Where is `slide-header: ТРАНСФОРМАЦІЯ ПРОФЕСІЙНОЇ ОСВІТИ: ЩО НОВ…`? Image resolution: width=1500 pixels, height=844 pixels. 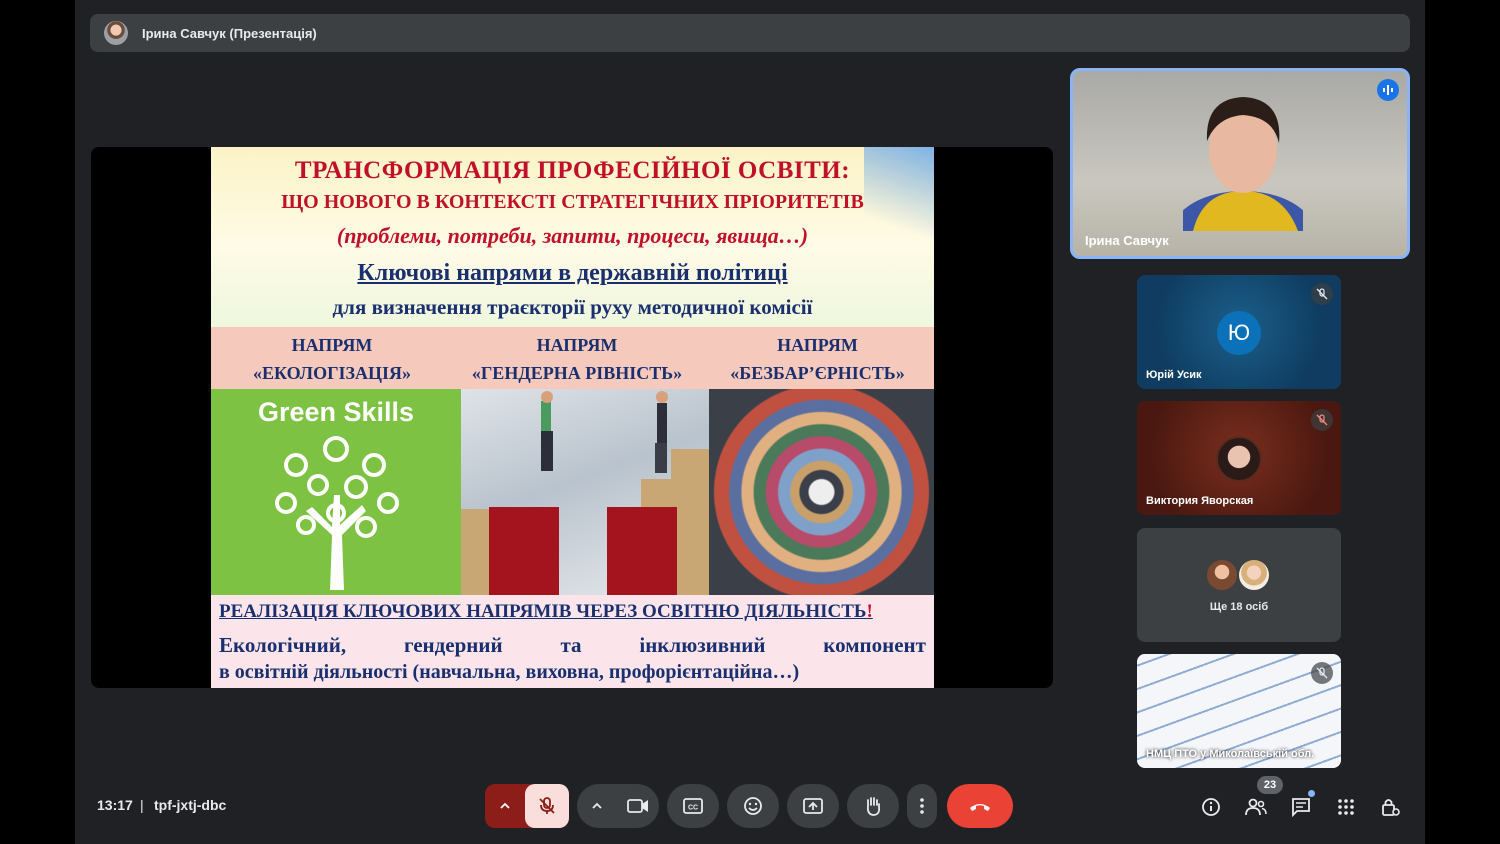 slide-header: ТРАНСФОРМАЦІЯ ПРОФЕСІЙНОЇ ОСВІТИ: ЩО НОВ… is located at coordinates (572, 237).